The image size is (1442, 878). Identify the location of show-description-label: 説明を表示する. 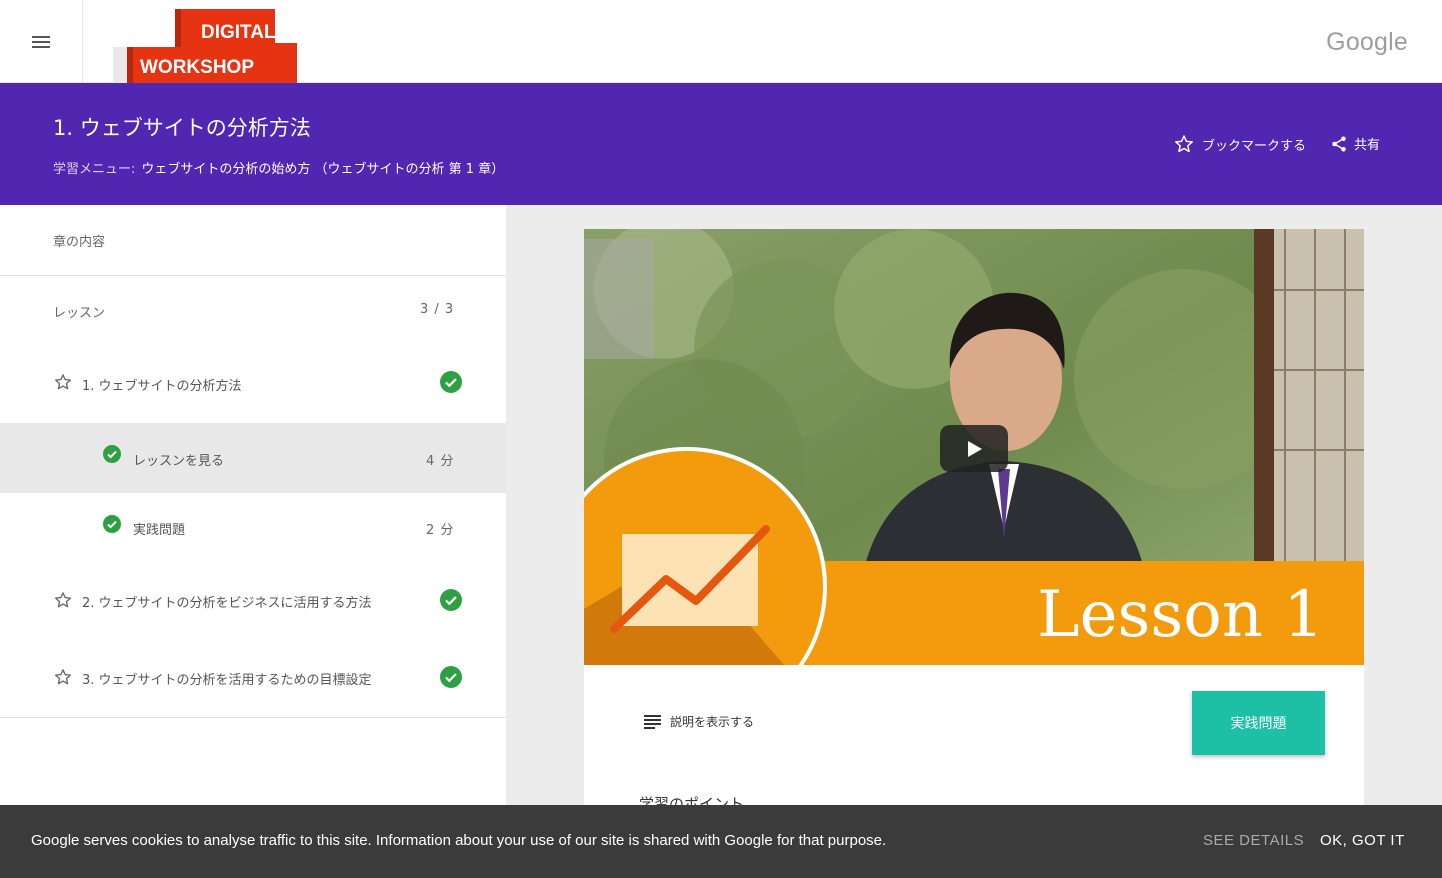
(712, 722).